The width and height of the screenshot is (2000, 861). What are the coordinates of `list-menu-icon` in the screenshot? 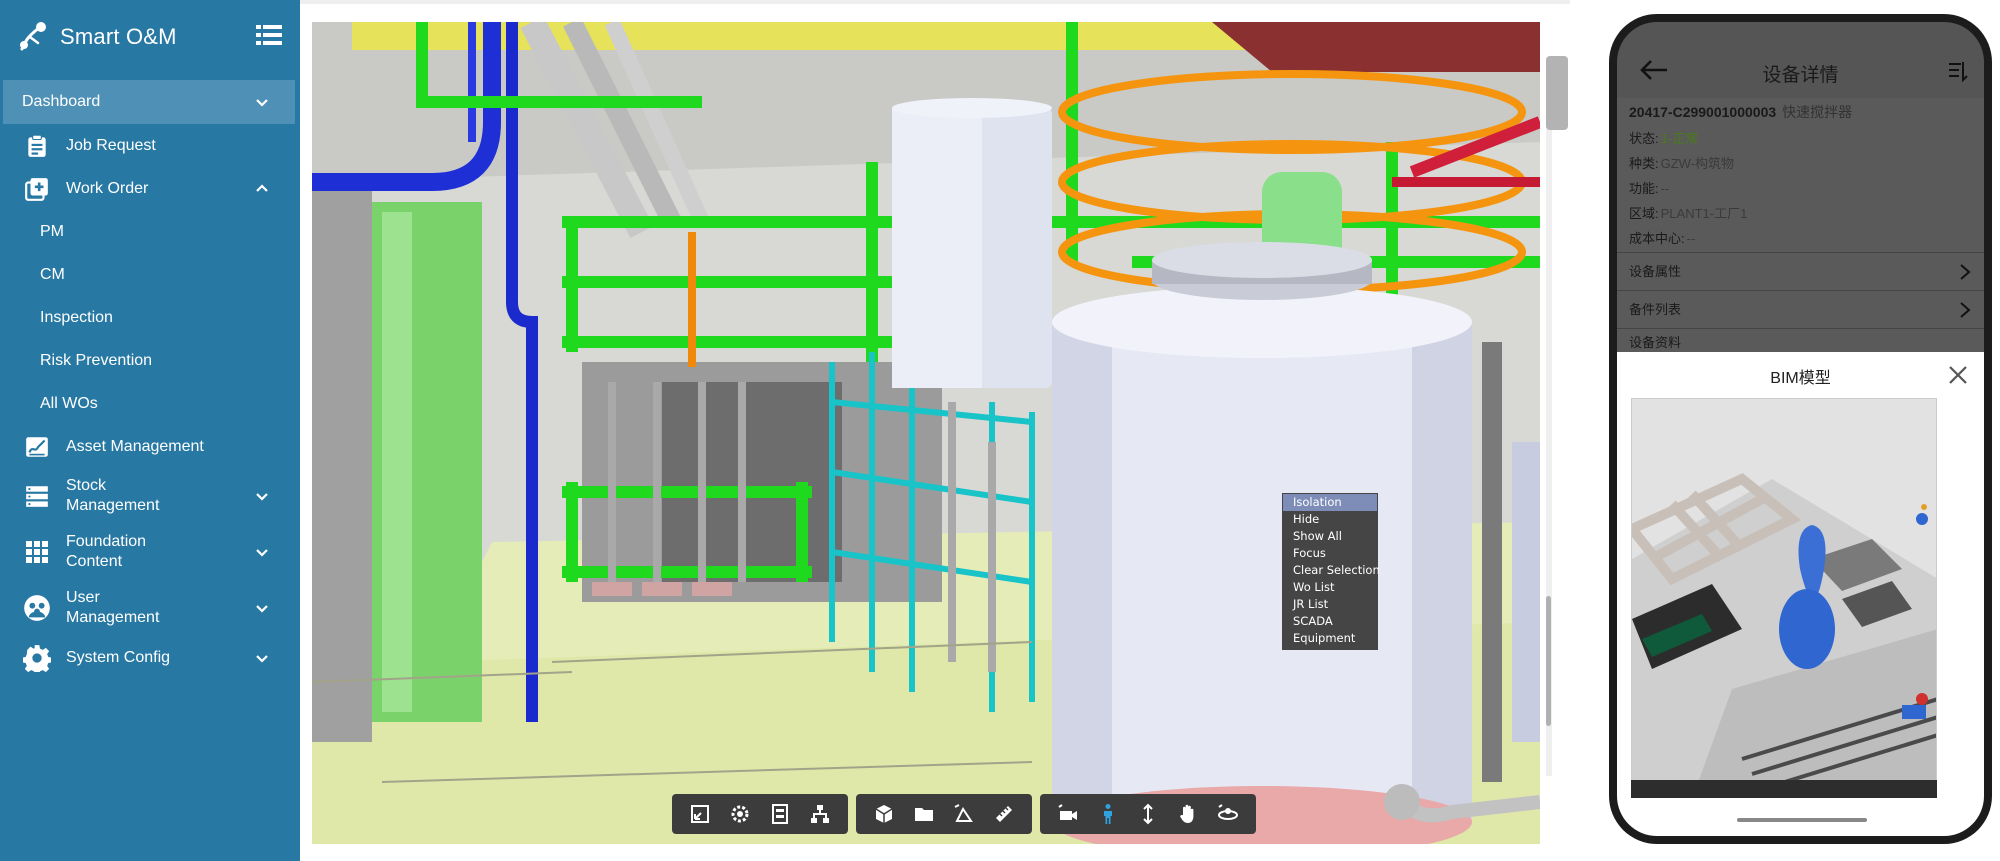 It's located at (1958, 71).